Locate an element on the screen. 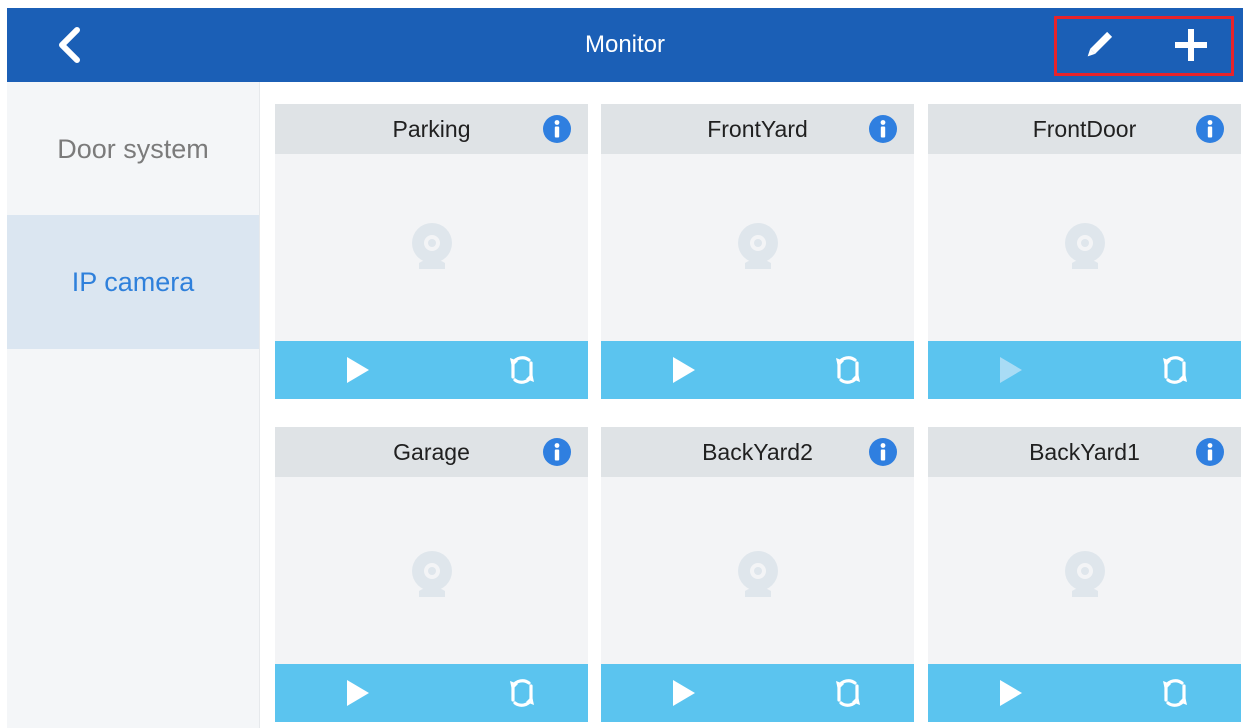  sidebar-item-door-system: Door system is located at coordinates (133, 149).